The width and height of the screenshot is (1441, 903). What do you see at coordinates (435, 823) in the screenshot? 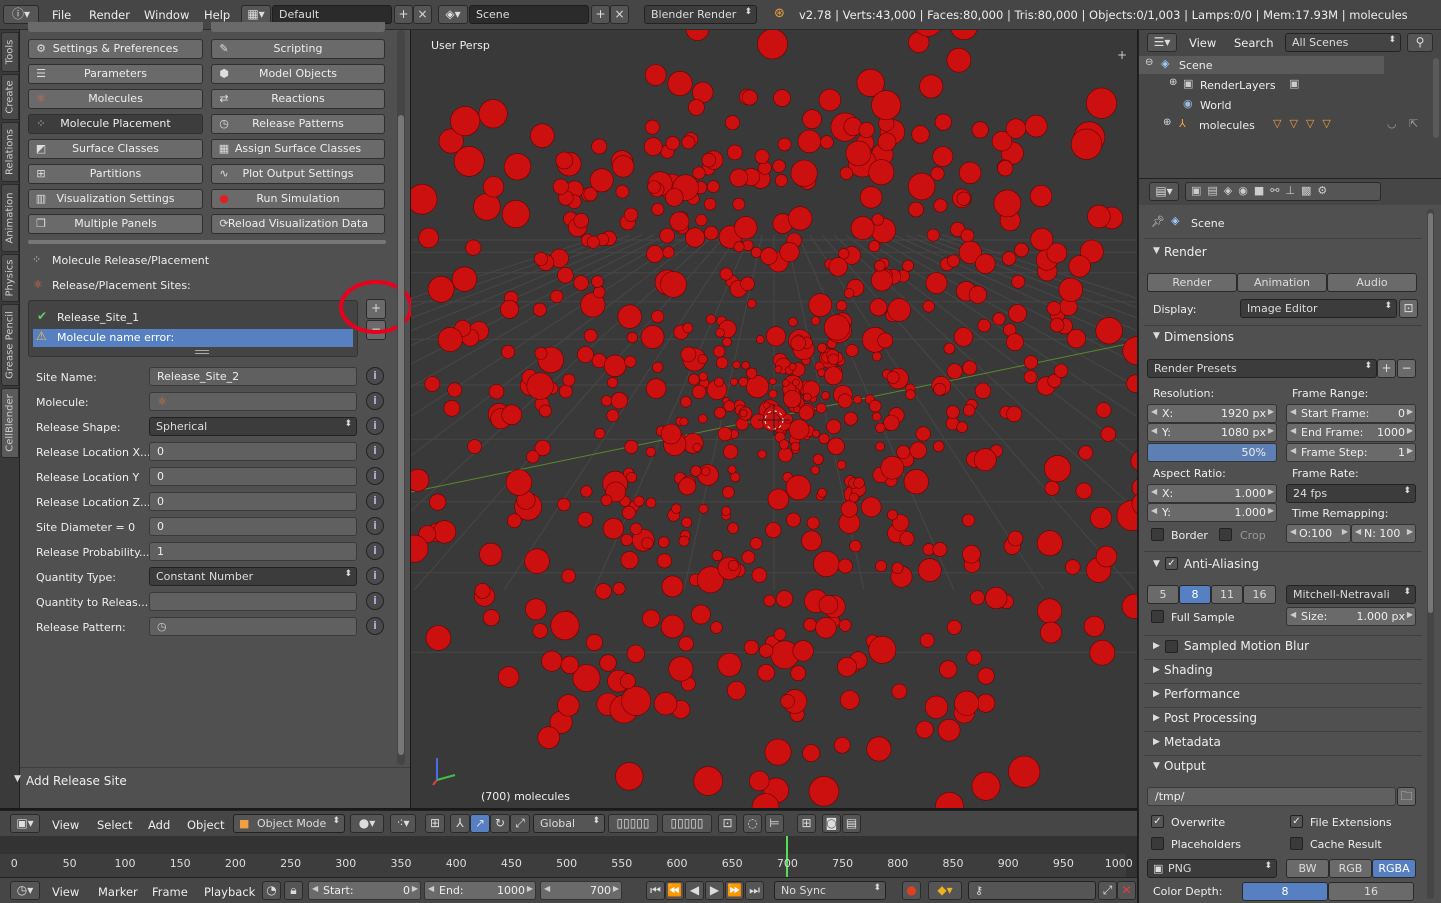
I see `manipulator-icon: ⊞` at bounding box center [435, 823].